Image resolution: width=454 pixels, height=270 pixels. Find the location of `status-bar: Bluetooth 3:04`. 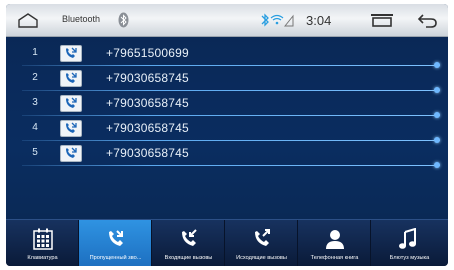

status-bar: Bluetooth 3:04 is located at coordinates (227, 20).